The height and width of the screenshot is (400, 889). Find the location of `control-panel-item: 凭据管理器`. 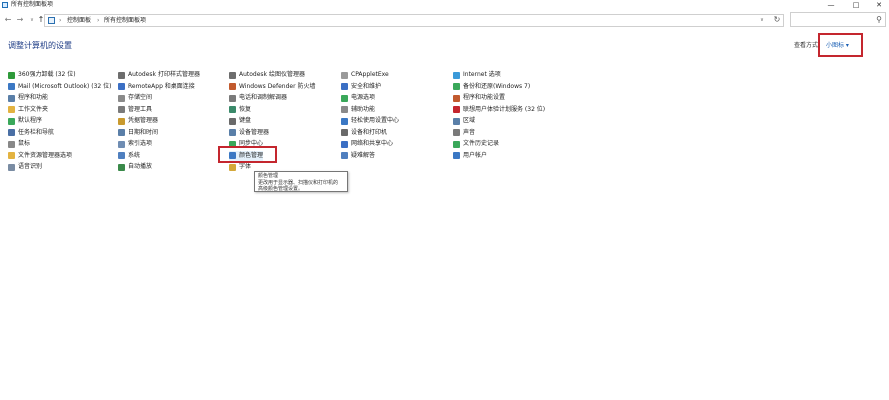

control-panel-item: 凭据管理器 is located at coordinates (138, 121).